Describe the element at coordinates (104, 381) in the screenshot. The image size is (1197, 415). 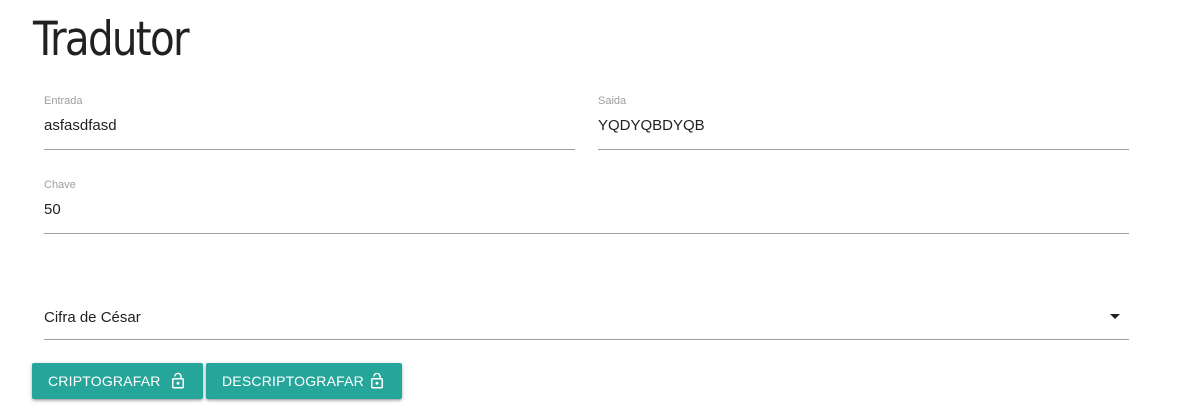
I see `encrypt-button-label: CRIPTOGRAFAR` at that location.